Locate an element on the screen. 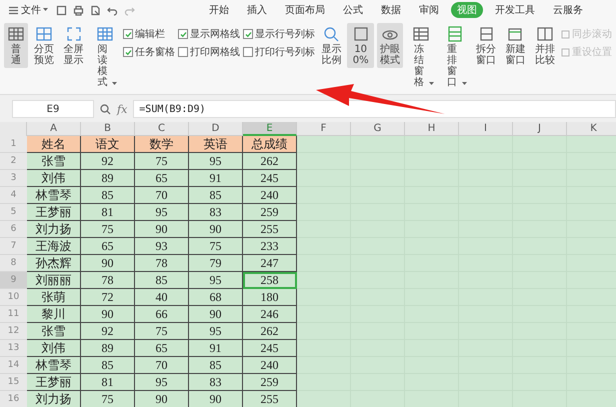  ribbon-tab: 开发工具 is located at coordinates (515, 10).